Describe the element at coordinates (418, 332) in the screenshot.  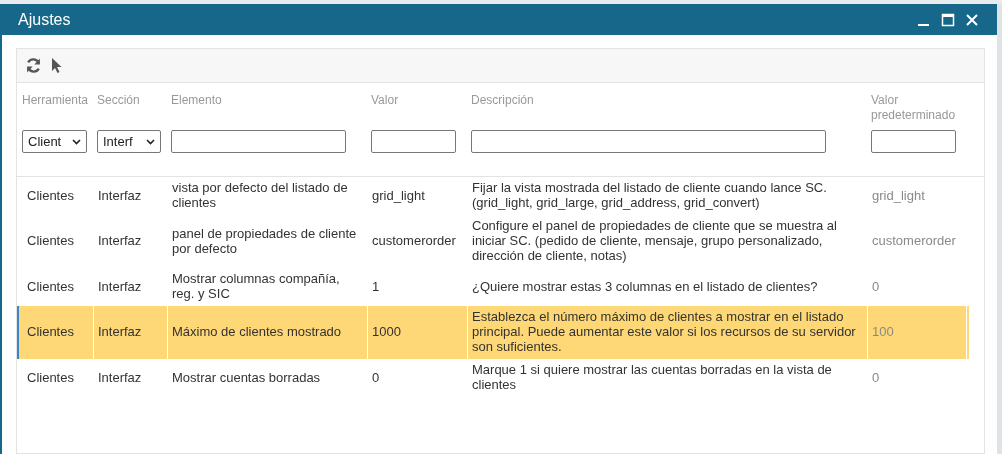
I see `table-cell: 1000` at that location.